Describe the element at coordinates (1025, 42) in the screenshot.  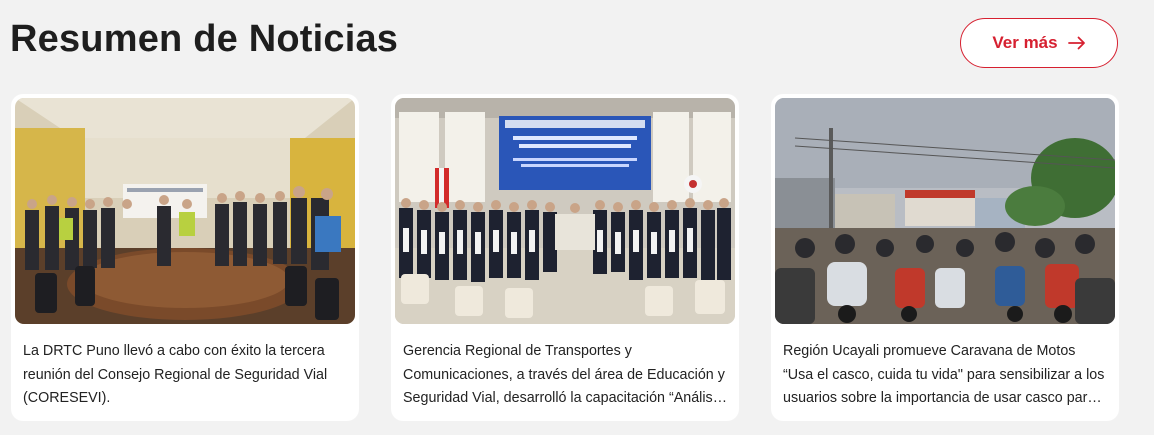
I see `ver-mas-label: Ver más` at that location.